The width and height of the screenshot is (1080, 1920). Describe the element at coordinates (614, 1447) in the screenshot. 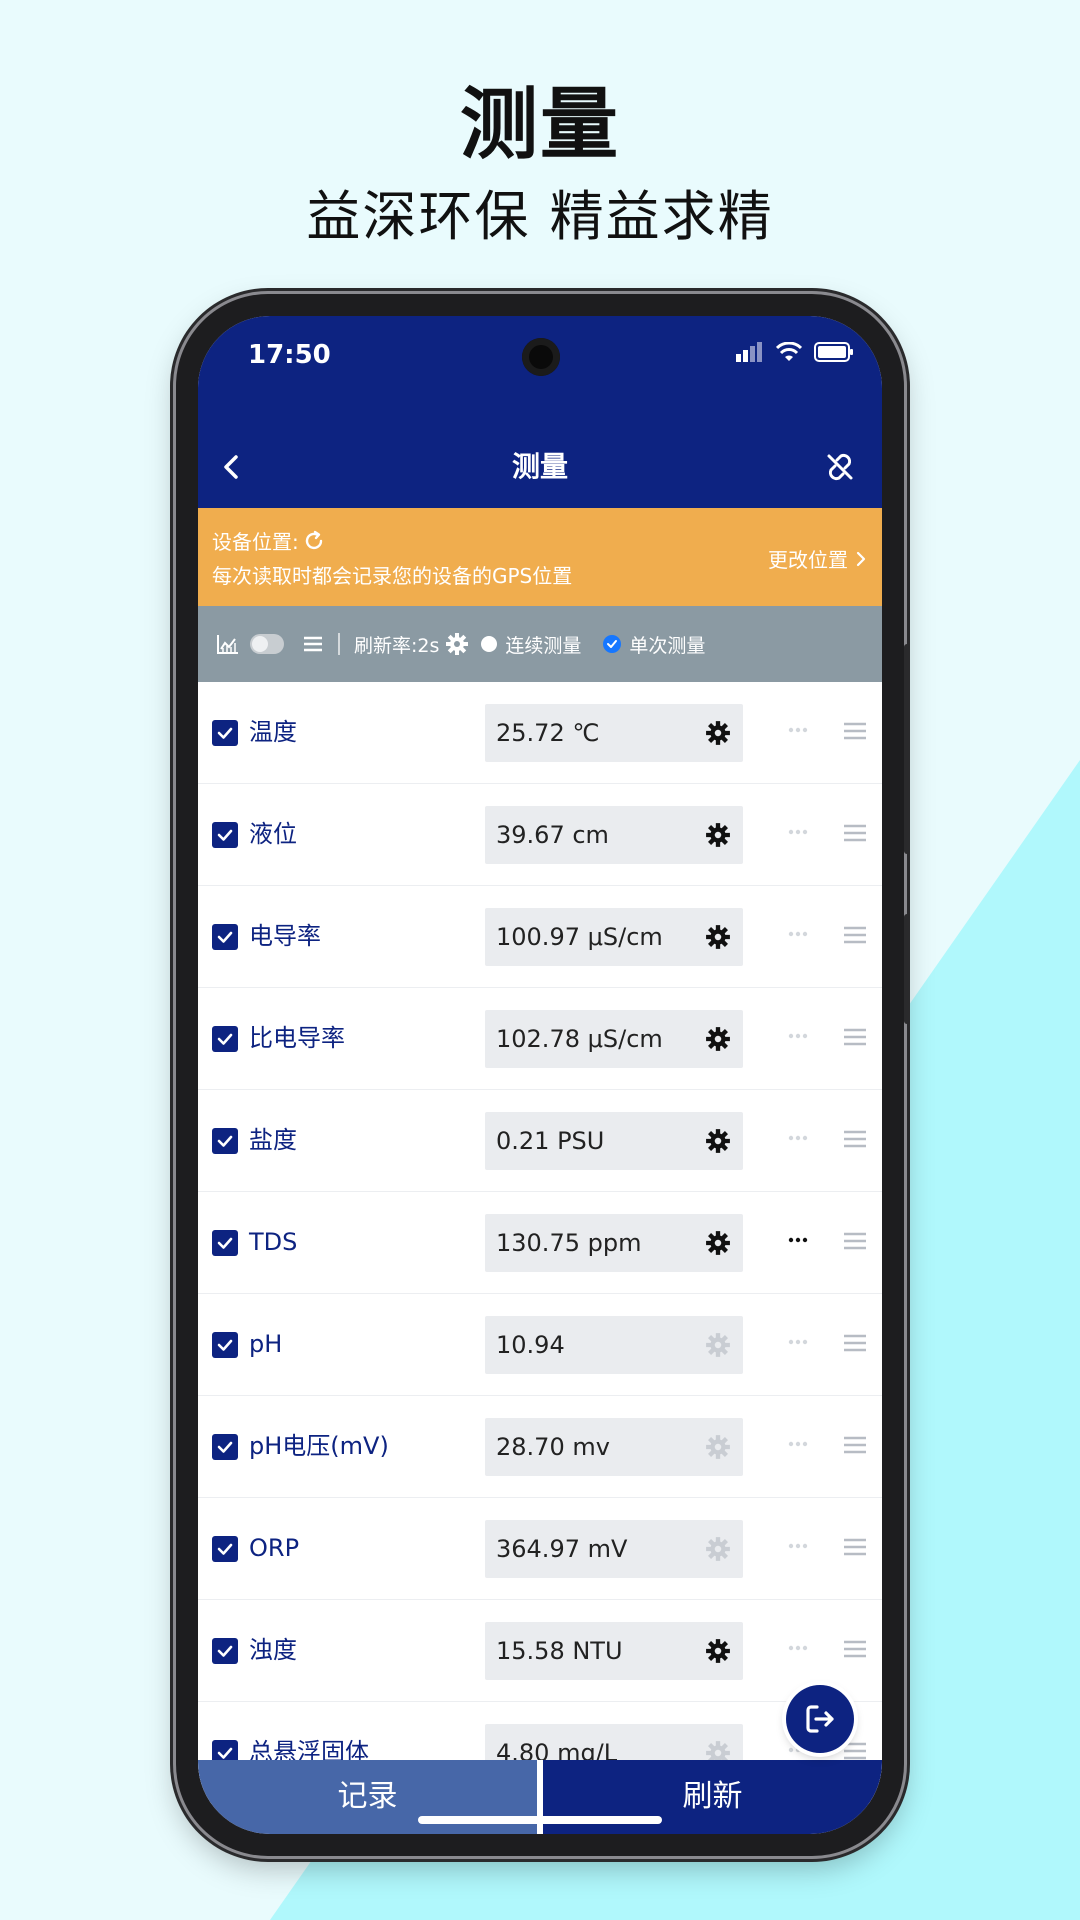

I see `measurement-value-box: 28.70 mv` at that location.